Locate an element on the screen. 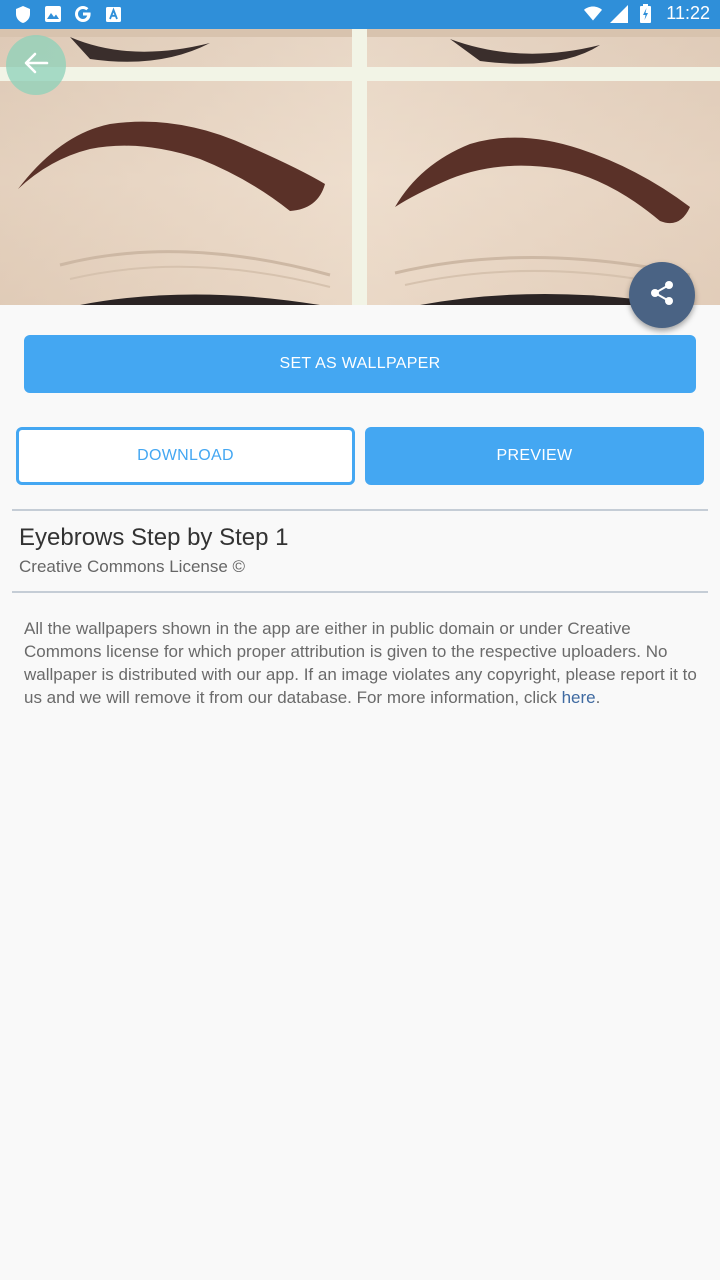 The height and width of the screenshot is (1280, 720). status-time: 11:22 is located at coordinates (688, 13).